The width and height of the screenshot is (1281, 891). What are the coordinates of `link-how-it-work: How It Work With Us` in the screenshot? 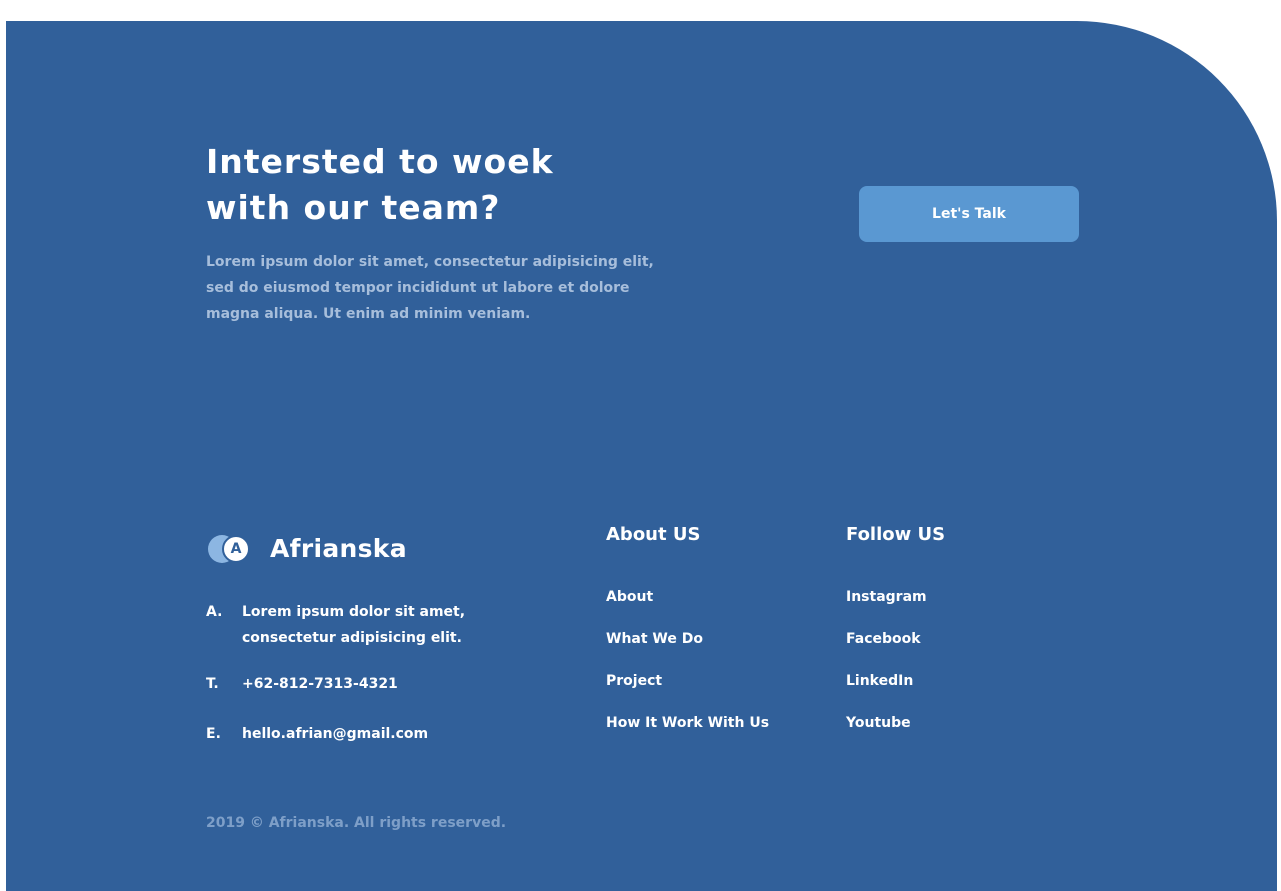 It's located at (687, 723).